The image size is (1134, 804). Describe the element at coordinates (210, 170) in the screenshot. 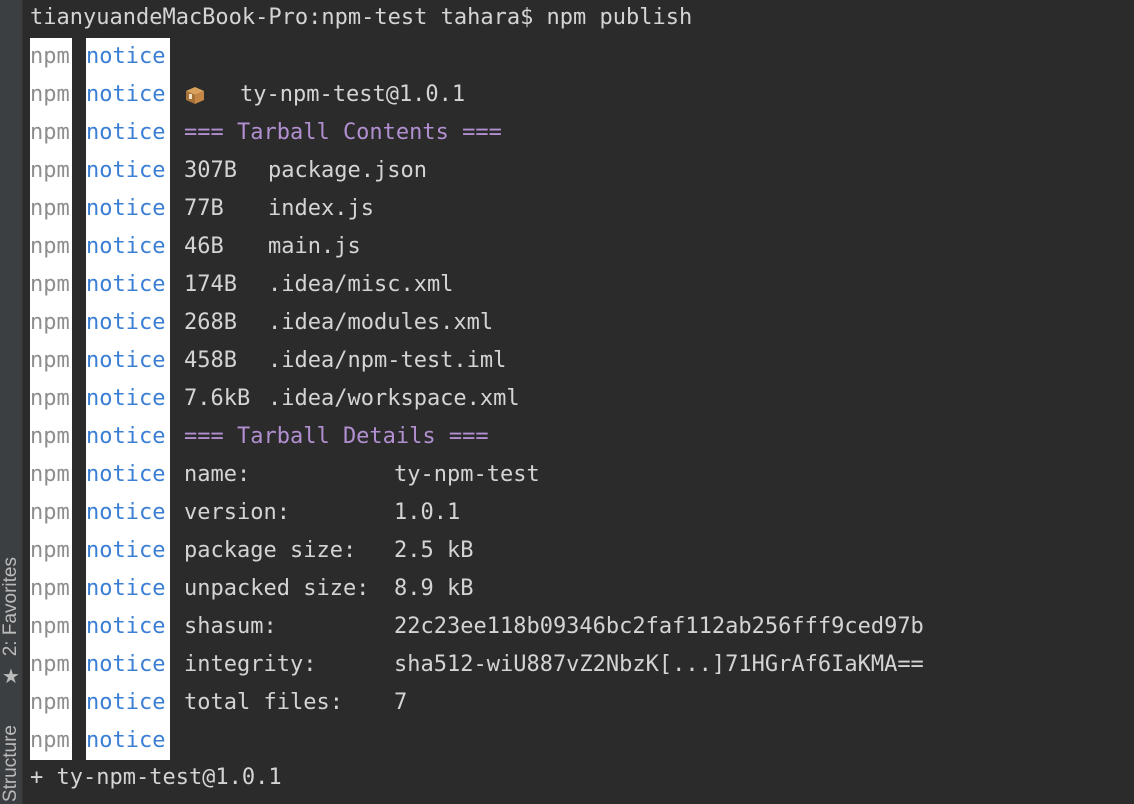

I see `file-size: 307B` at that location.